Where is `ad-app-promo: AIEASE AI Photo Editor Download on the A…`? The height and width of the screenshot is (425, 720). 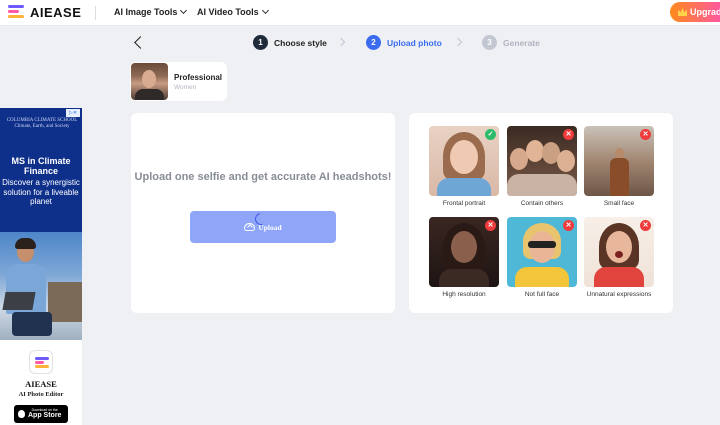 ad-app-promo: AIEASE AI Photo Editor Download on the A… is located at coordinates (41, 382).